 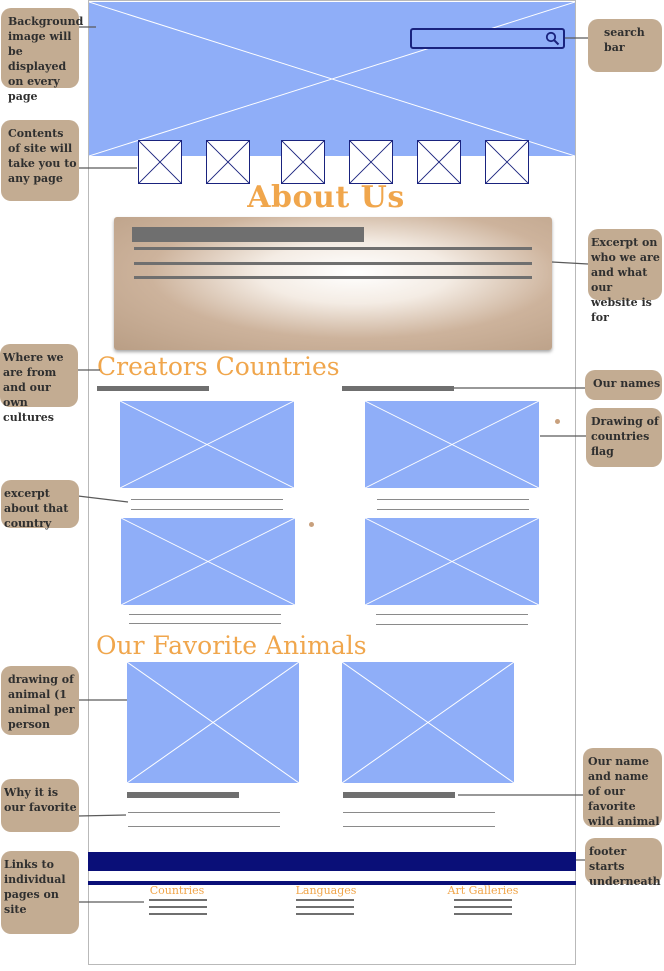 What do you see at coordinates (623, 385) in the screenshot?
I see `annotation-our-names: Our names` at bounding box center [623, 385].